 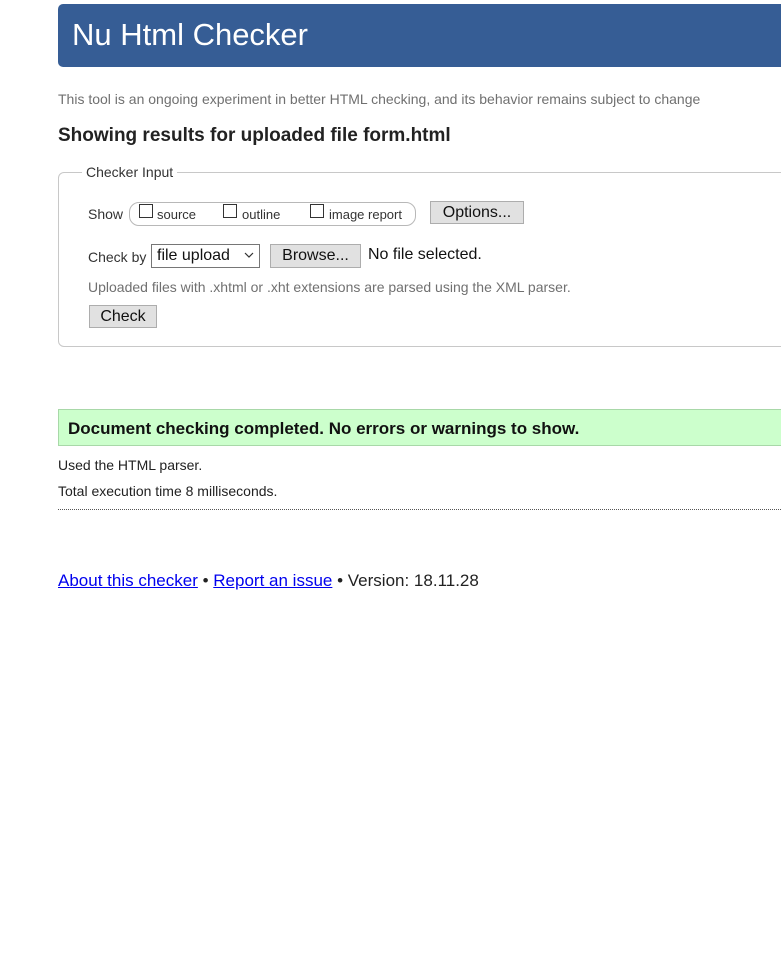 I want to click on outline-checkbox-label: outline, so click(x=261, y=214).